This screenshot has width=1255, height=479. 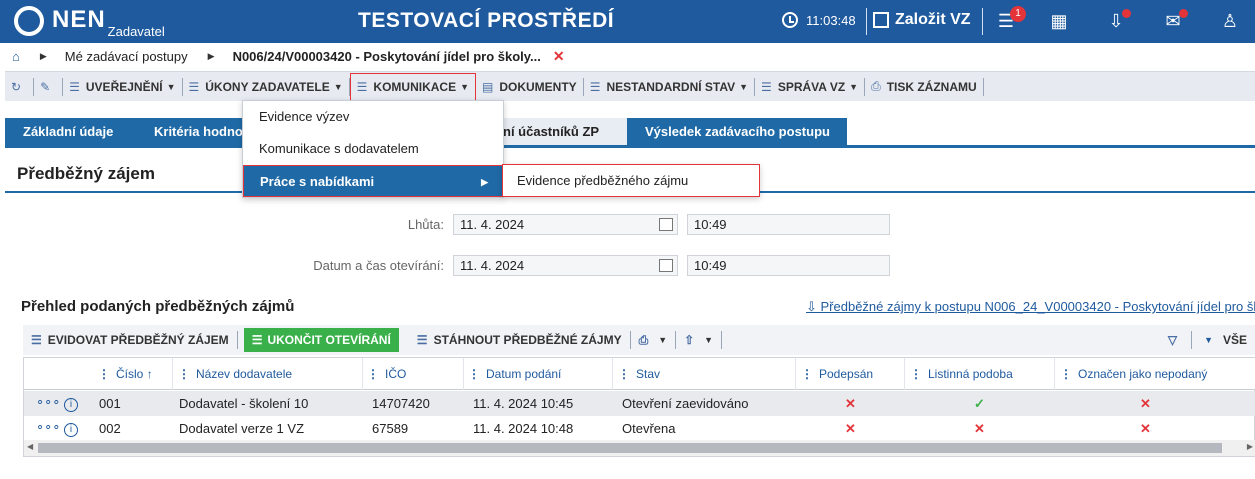 I want to click on refresh-button: ↻, so click(x=19, y=87).